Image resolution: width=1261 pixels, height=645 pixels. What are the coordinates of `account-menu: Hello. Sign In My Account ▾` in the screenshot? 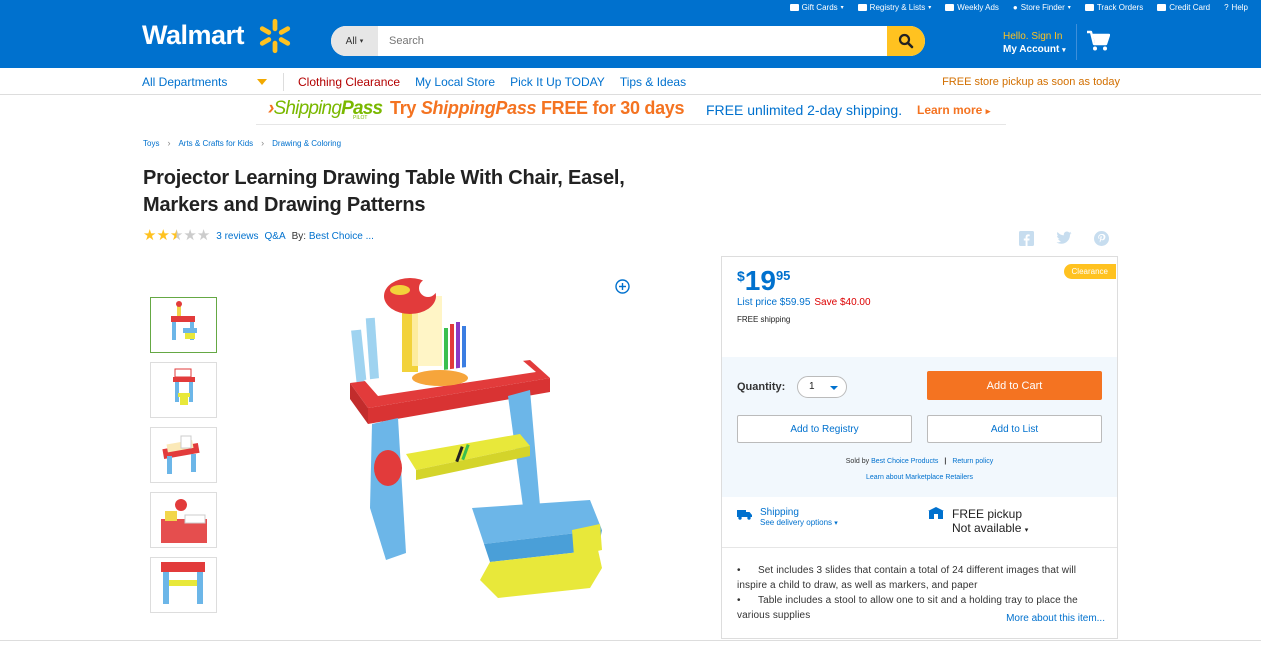 It's located at (1034, 43).